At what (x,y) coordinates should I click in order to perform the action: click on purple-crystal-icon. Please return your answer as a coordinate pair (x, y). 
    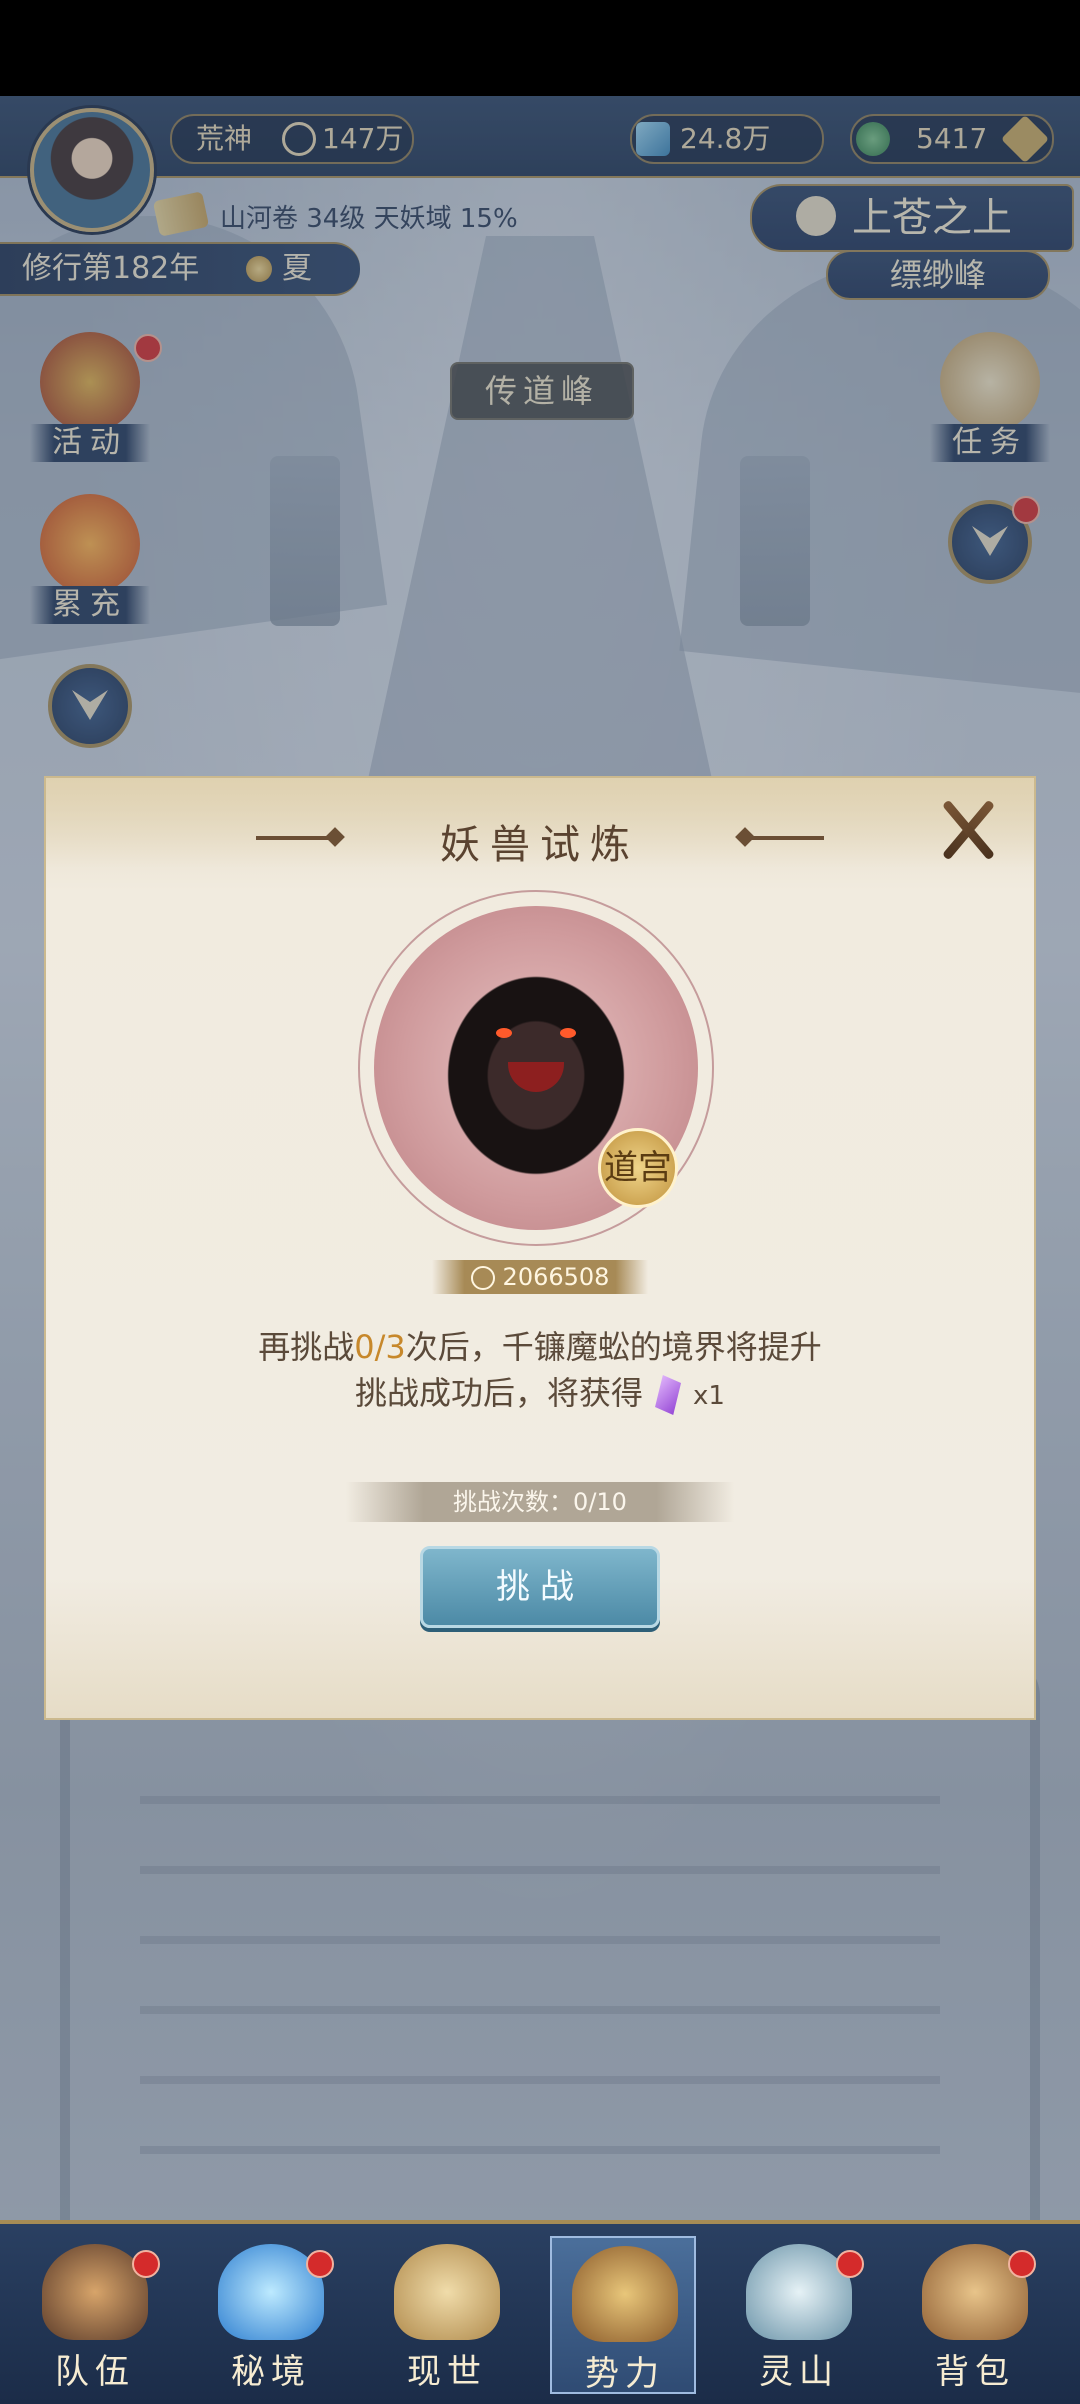
    Looking at the image, I should click on (668, 1395).